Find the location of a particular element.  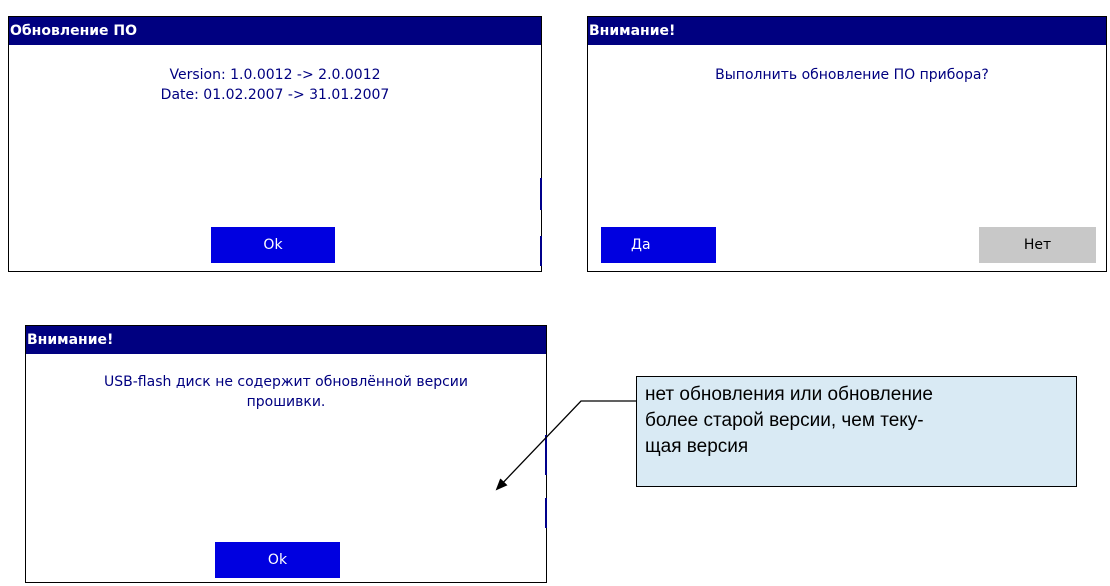

leader-arrow-icon is located at coordinates (565, 445).